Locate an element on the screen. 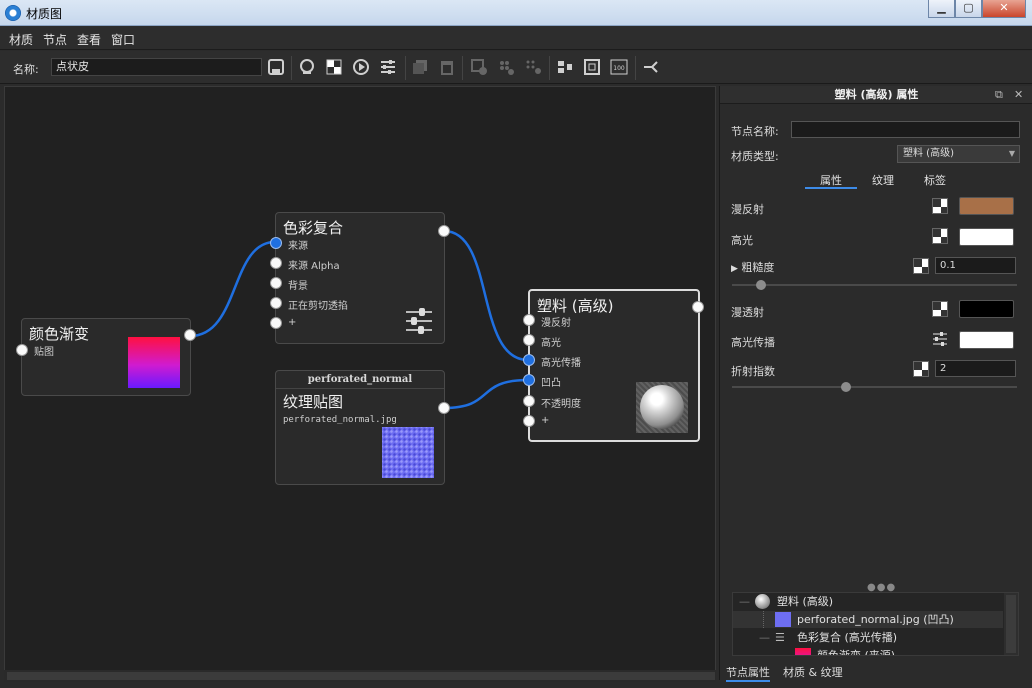 This screenshot has height=688, width=1032. specular-color-swatch is located at coordinates (986, 237).